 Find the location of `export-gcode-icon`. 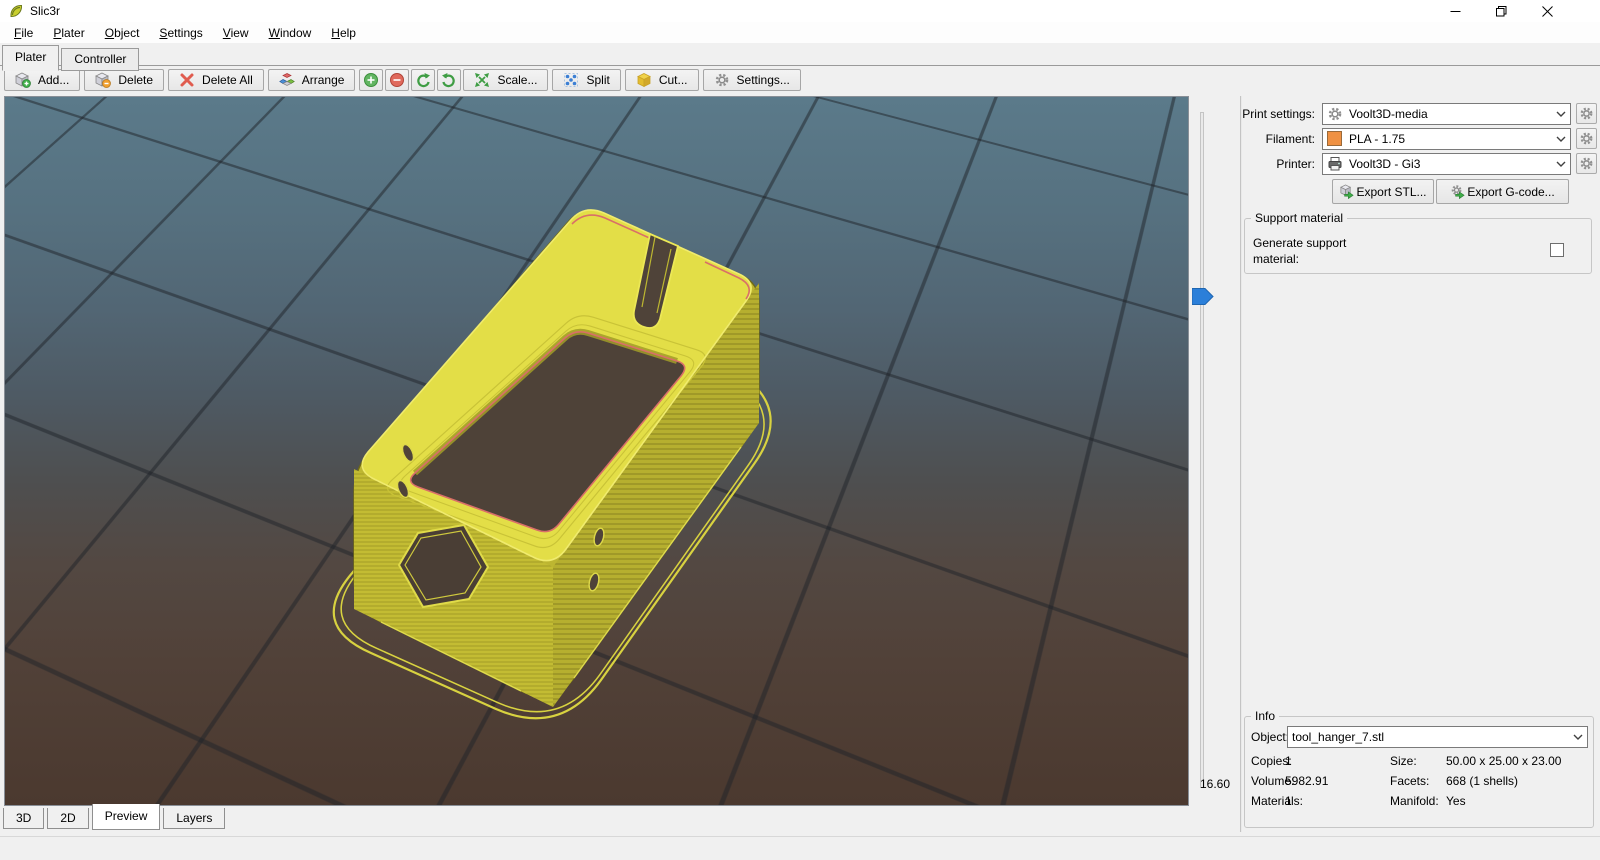

export-gcode-icon is located at coordinates (1457, 191).